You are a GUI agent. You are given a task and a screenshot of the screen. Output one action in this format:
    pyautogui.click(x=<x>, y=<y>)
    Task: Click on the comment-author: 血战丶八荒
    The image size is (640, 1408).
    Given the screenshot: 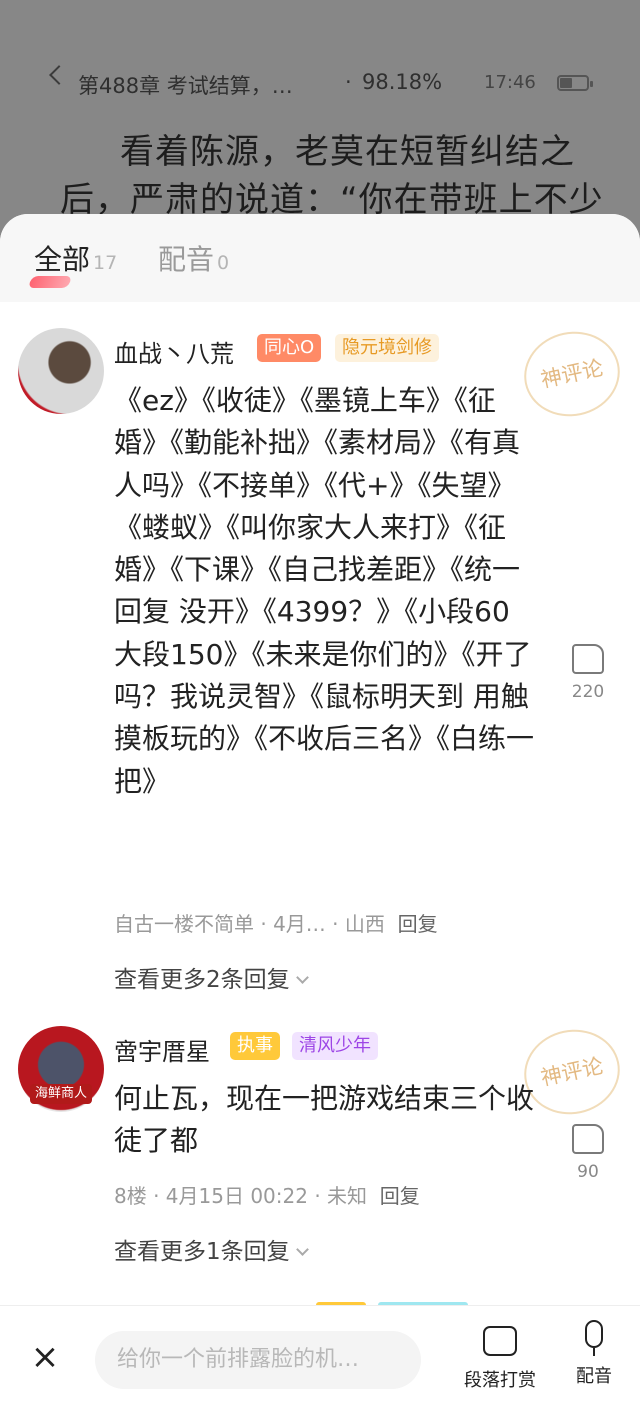 What is the action you would take?
    pyautogui.click(x=174, y=351)
    